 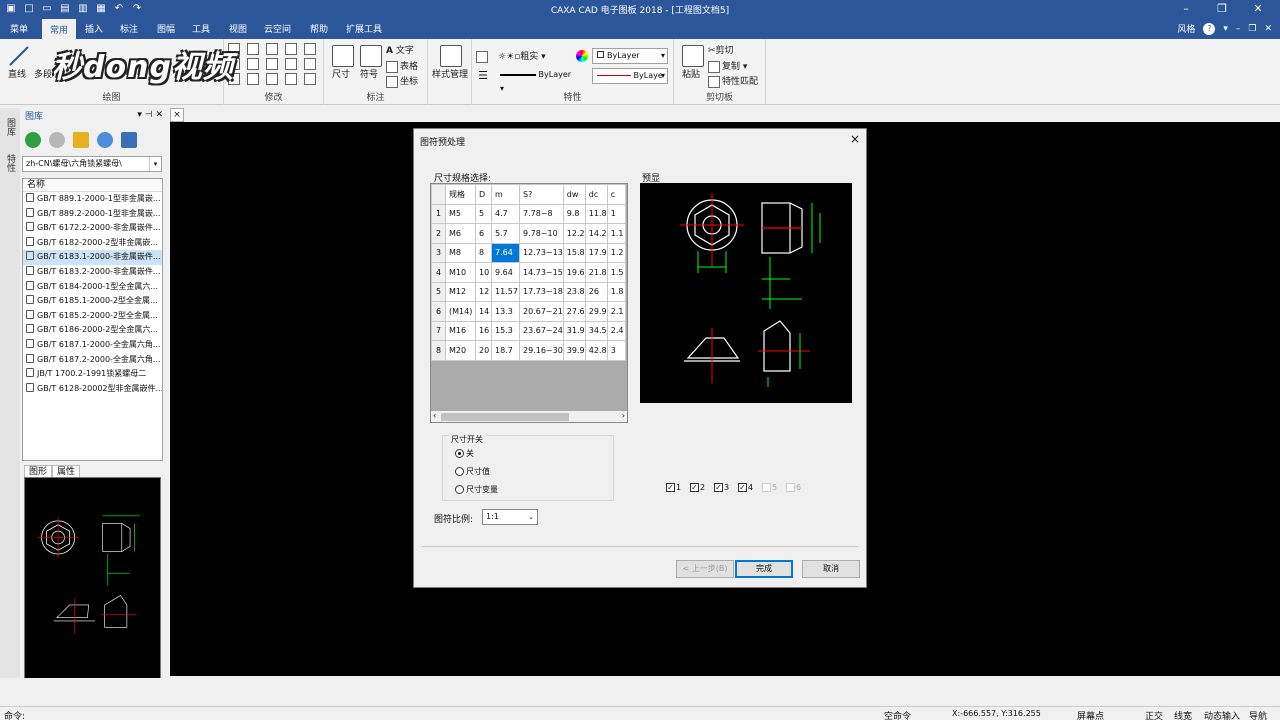 I want to click on tab-view: 视图, so click(x=238, y=28).